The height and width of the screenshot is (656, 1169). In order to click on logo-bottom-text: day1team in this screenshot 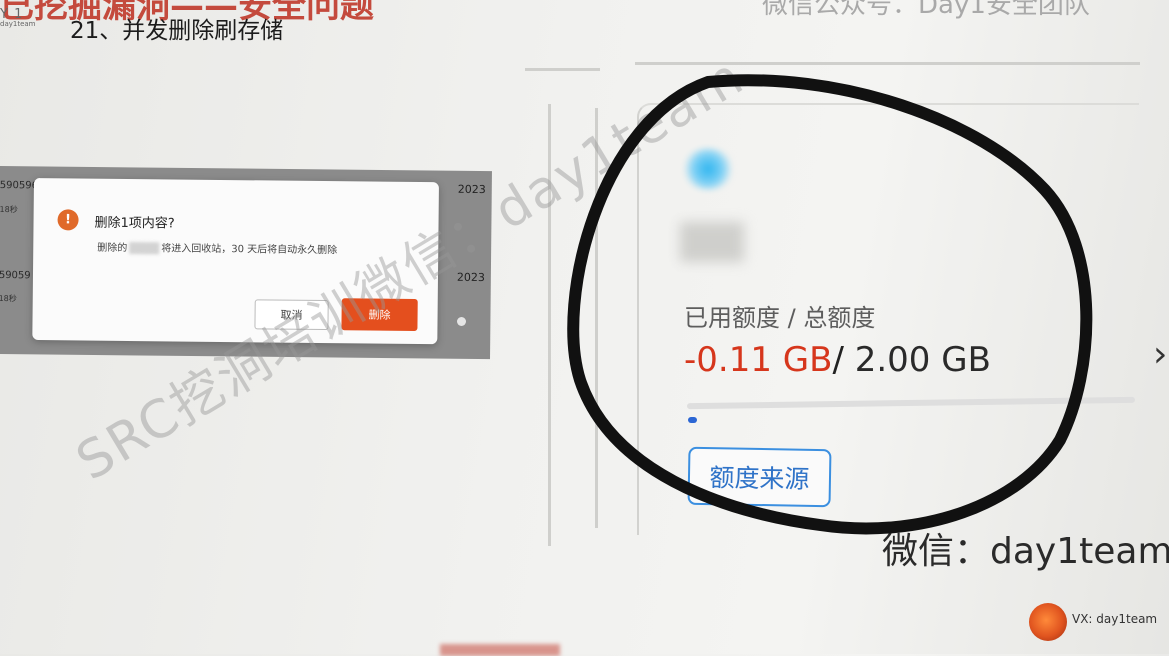, I will do `click(18, 24)`.